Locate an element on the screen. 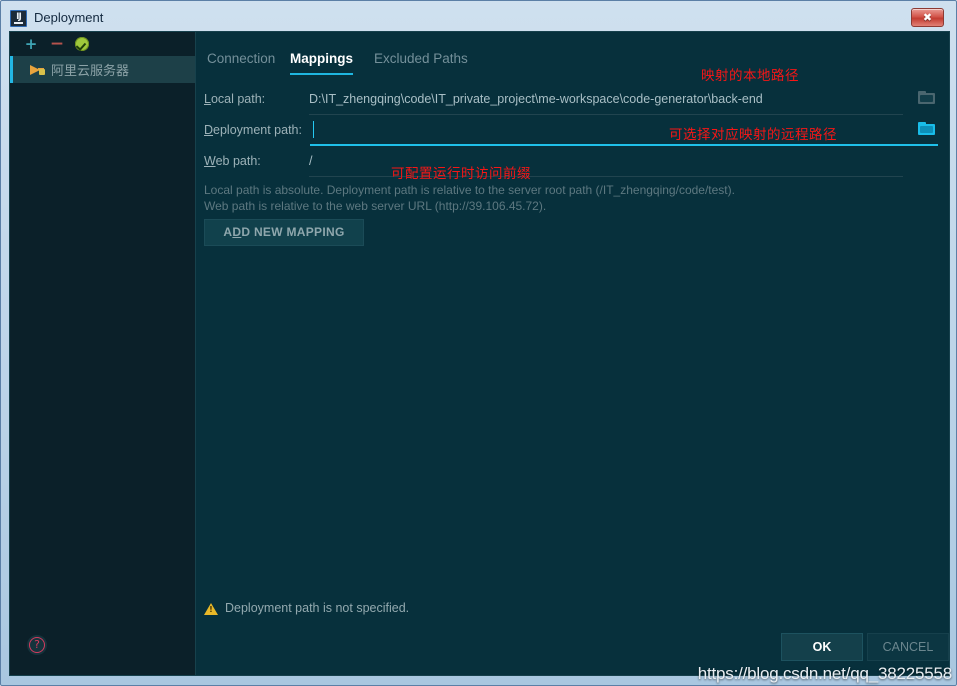 This screenshot has width=957, height=686. plus-icon: + is located at coordinates (31, 44).